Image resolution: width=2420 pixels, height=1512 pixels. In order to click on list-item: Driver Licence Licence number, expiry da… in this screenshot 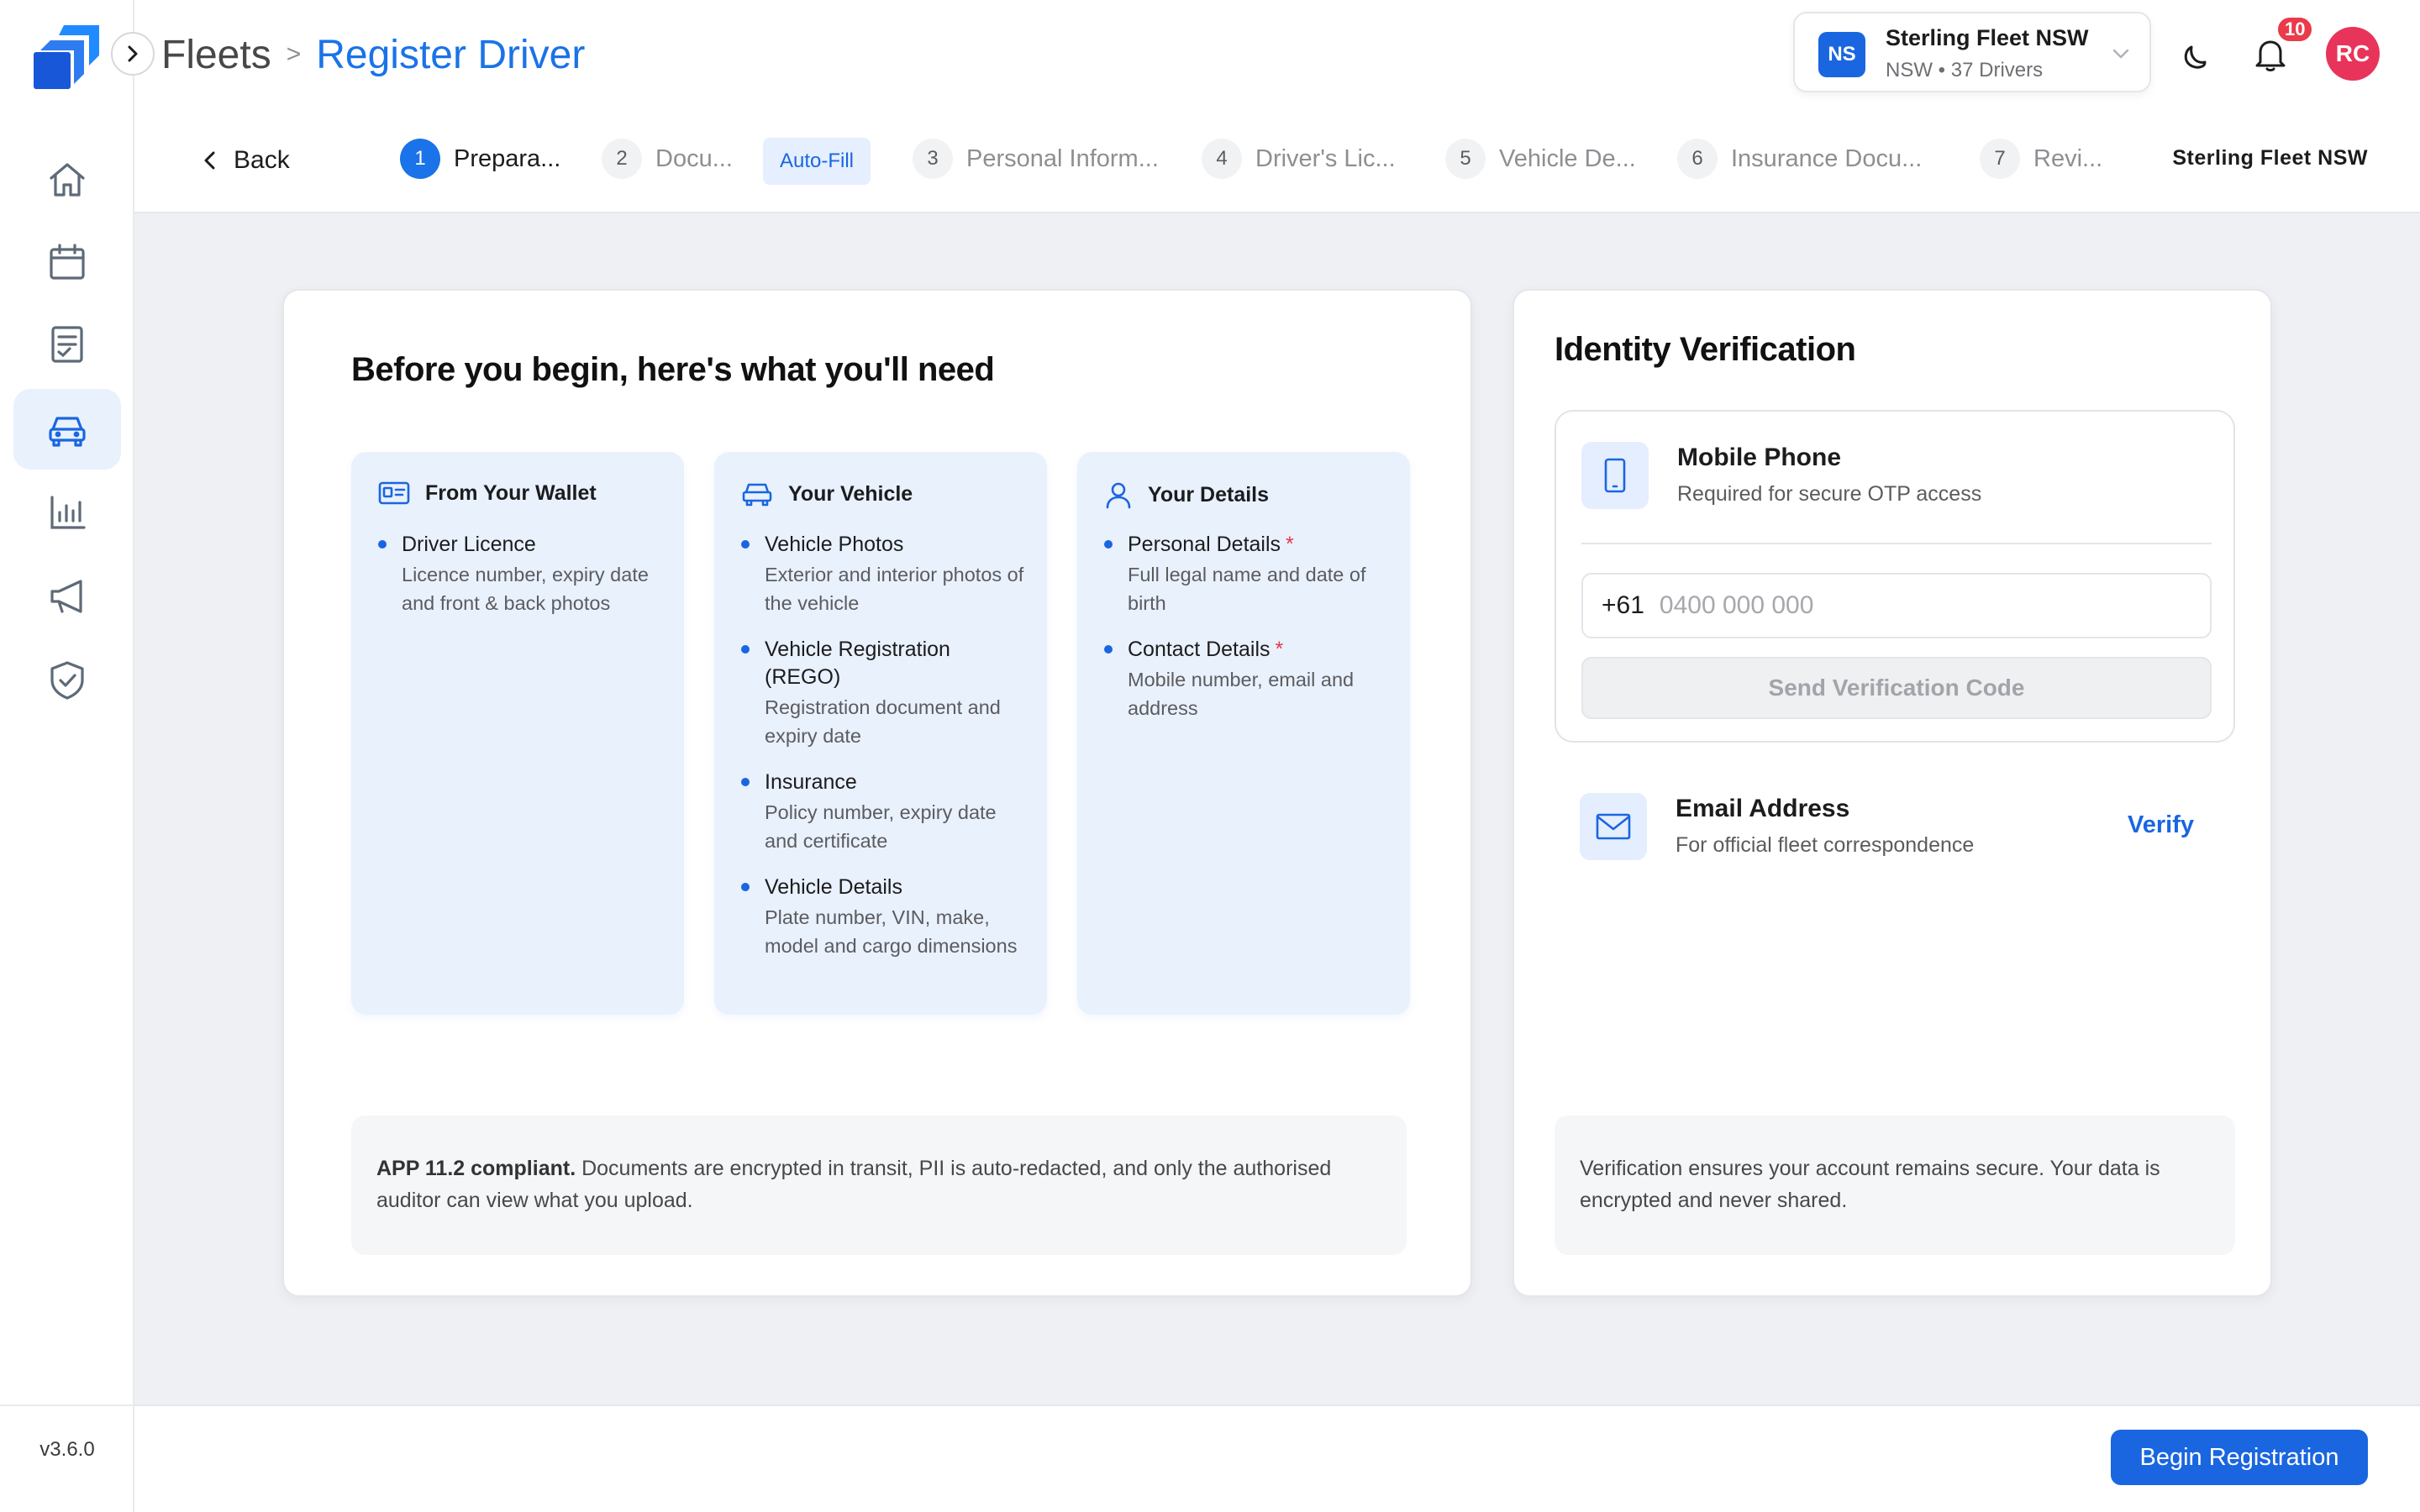, I will do `click(521, 574)`.